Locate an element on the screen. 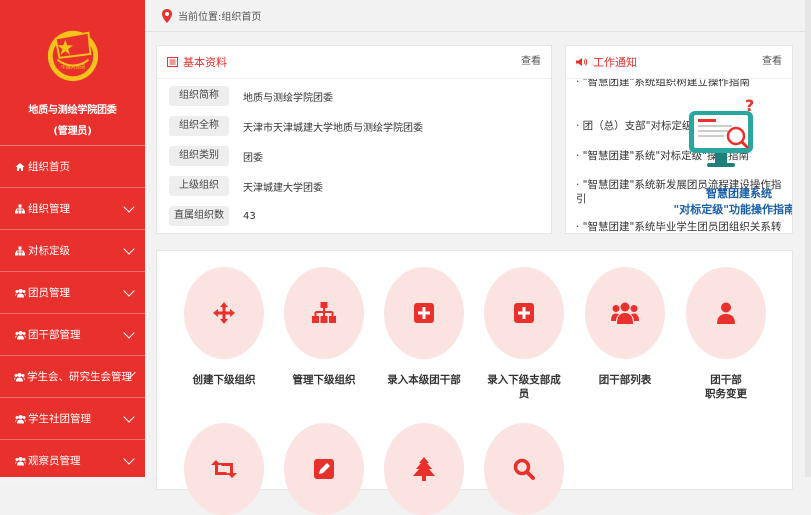 This screenshot has height=515, width=811. sidebar-item-org-manage: 组织管理 is located at coordinates (72, 209).